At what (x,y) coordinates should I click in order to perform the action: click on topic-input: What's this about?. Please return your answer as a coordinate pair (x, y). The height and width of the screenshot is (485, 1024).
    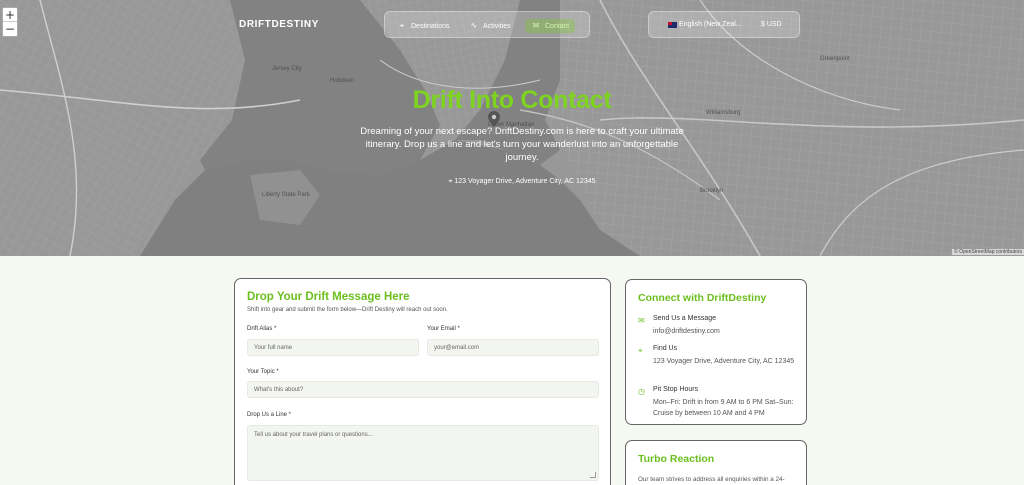
    Looking at the image, I should click on (423, 389).